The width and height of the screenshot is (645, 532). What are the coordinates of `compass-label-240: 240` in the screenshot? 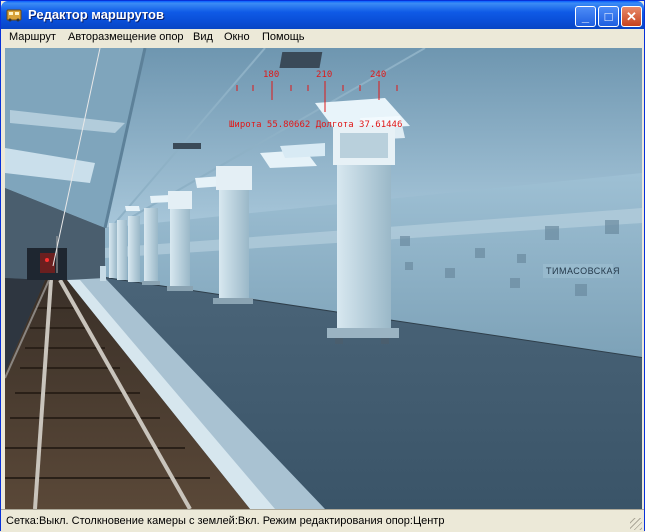 It's located at (378, 75).